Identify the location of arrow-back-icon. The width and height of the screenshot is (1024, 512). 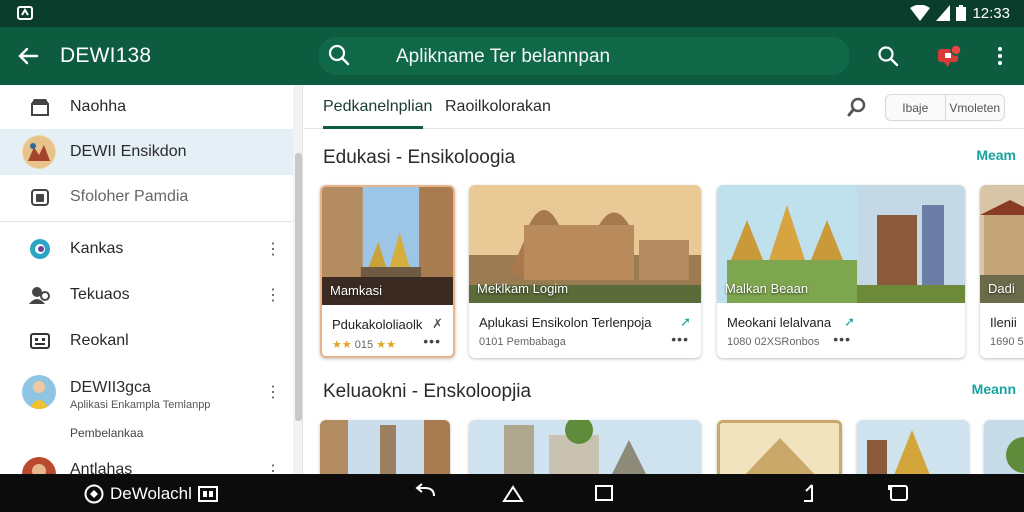
(28, 56).